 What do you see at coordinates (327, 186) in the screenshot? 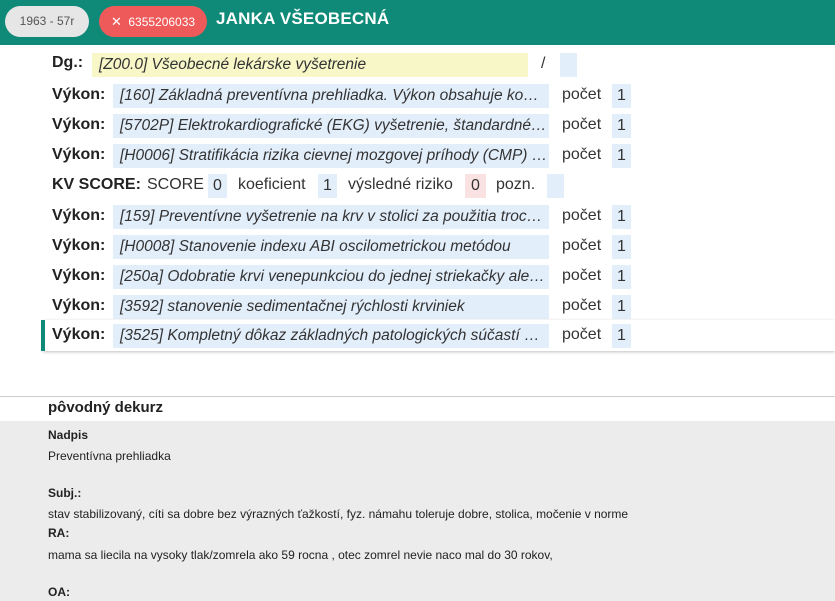
I see `koeficient-field: 1` at bounding box center [327, 186].